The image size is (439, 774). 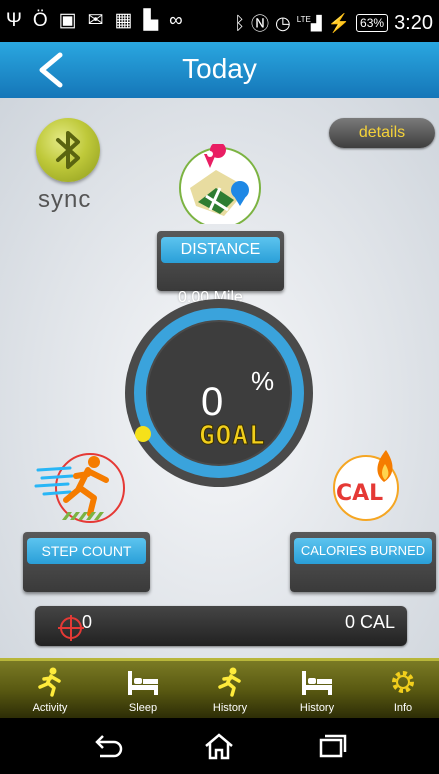 I want to click on calories-panel: CALORIES BURNED, so click(x=363, y=562).